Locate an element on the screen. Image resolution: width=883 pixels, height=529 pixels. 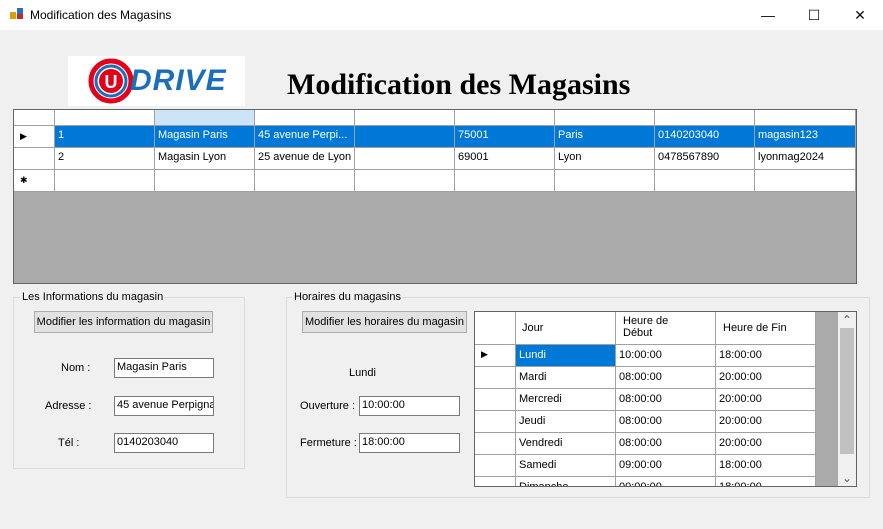
cell-day: Jeudi is located at coordinates (566, 422).